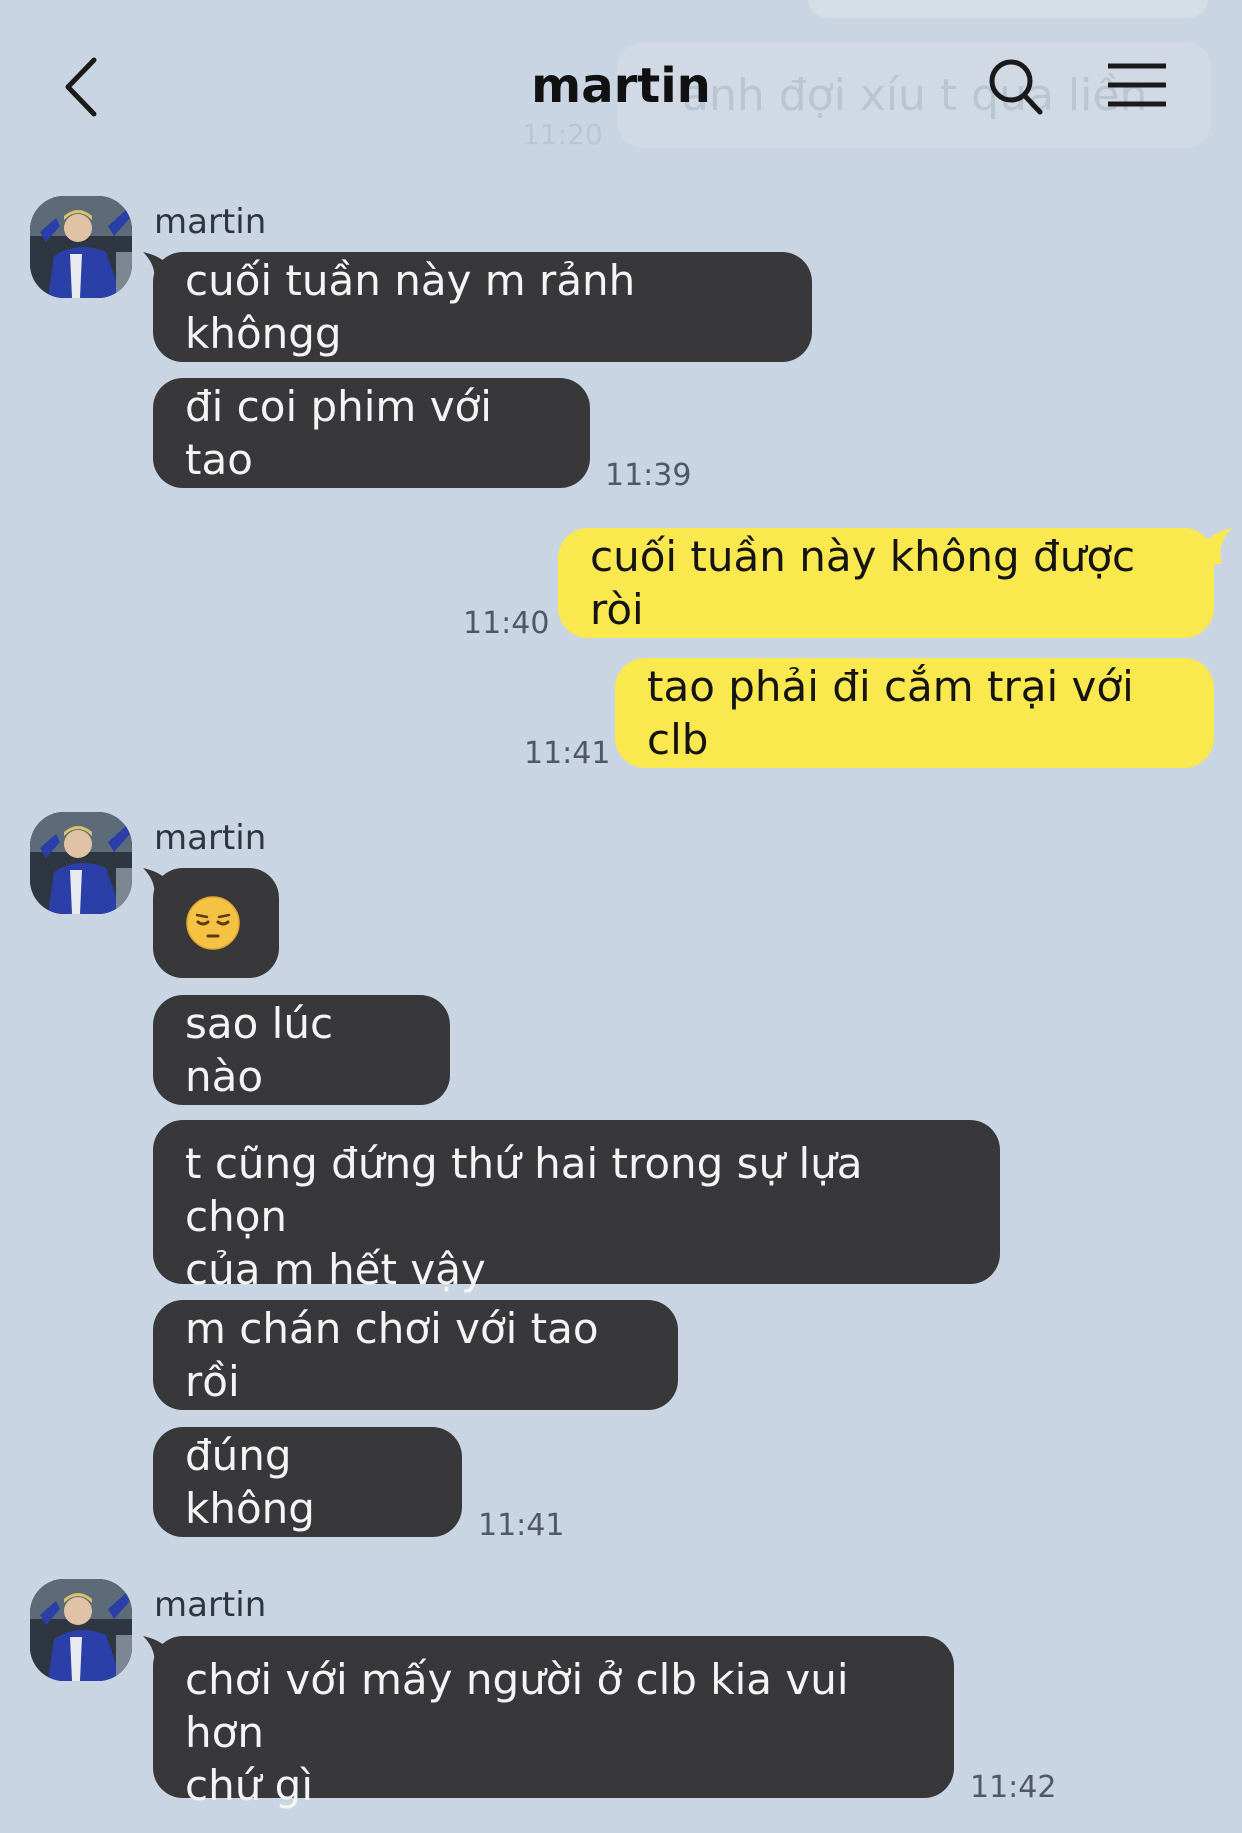 The height and width of the screenshot is (1833, 1242). I want to click on message-text: chơi với mấy người ở clb kia vui hơn, so click(517, 1706).